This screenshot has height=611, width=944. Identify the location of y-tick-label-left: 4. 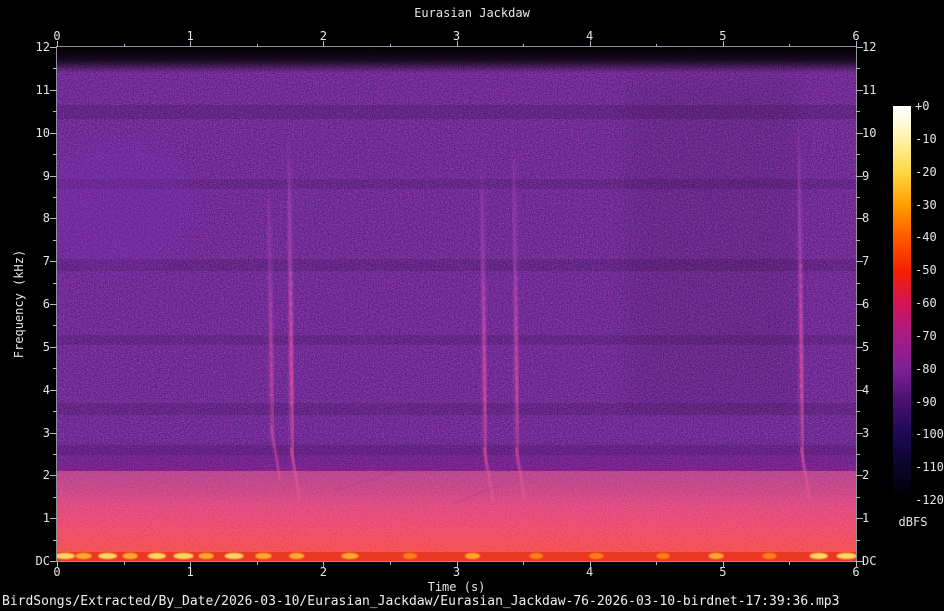
(46, 389).